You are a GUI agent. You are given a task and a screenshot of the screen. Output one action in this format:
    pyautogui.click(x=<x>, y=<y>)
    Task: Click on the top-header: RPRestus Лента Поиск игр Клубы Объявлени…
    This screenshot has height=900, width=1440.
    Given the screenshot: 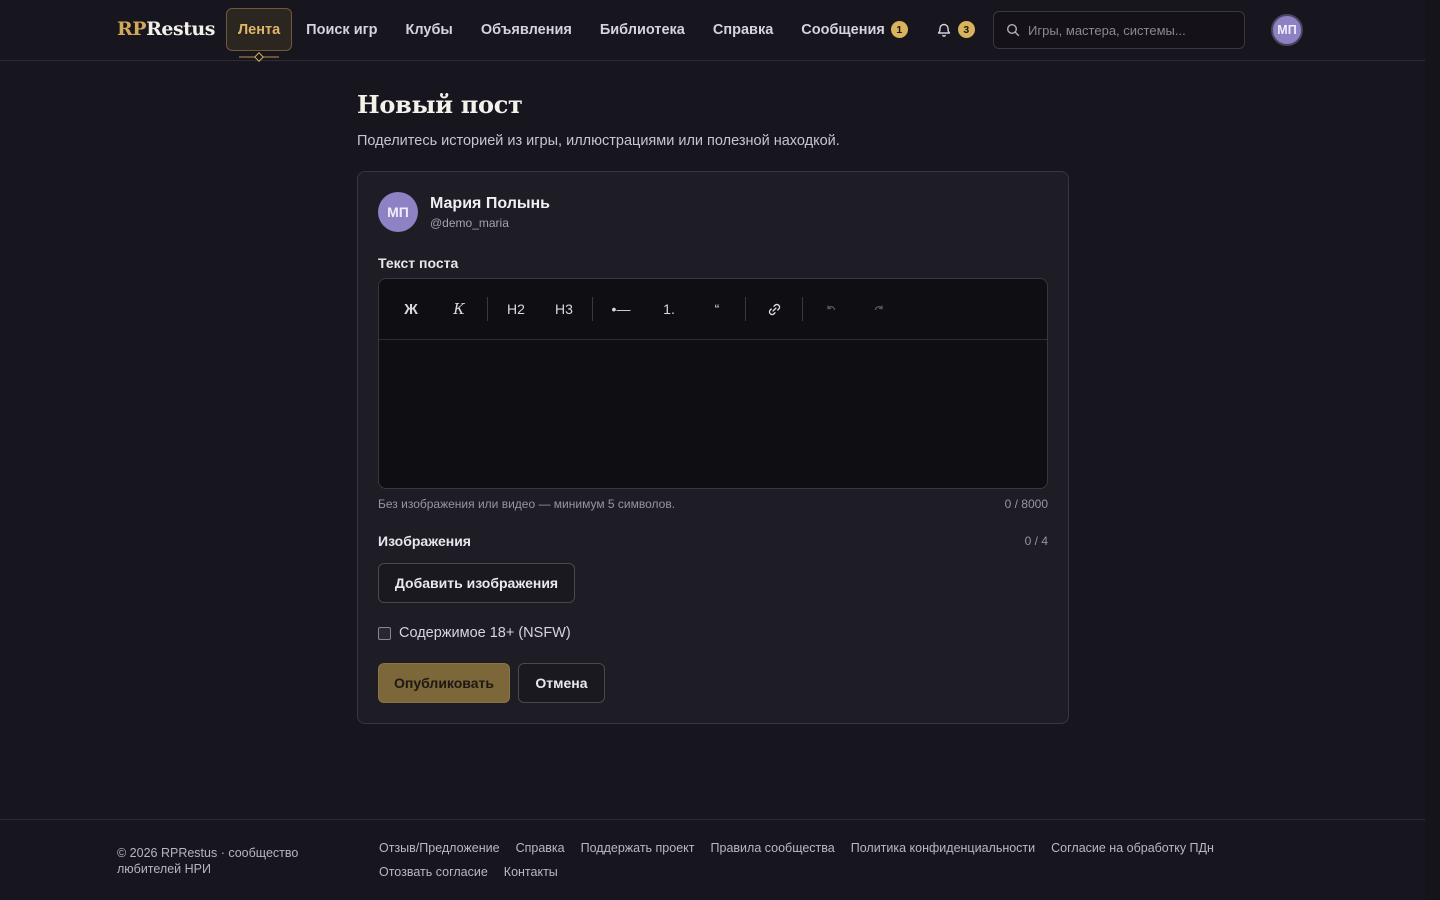 What is the action you would take?
    pyautogui.click(x=712, y=31)
    